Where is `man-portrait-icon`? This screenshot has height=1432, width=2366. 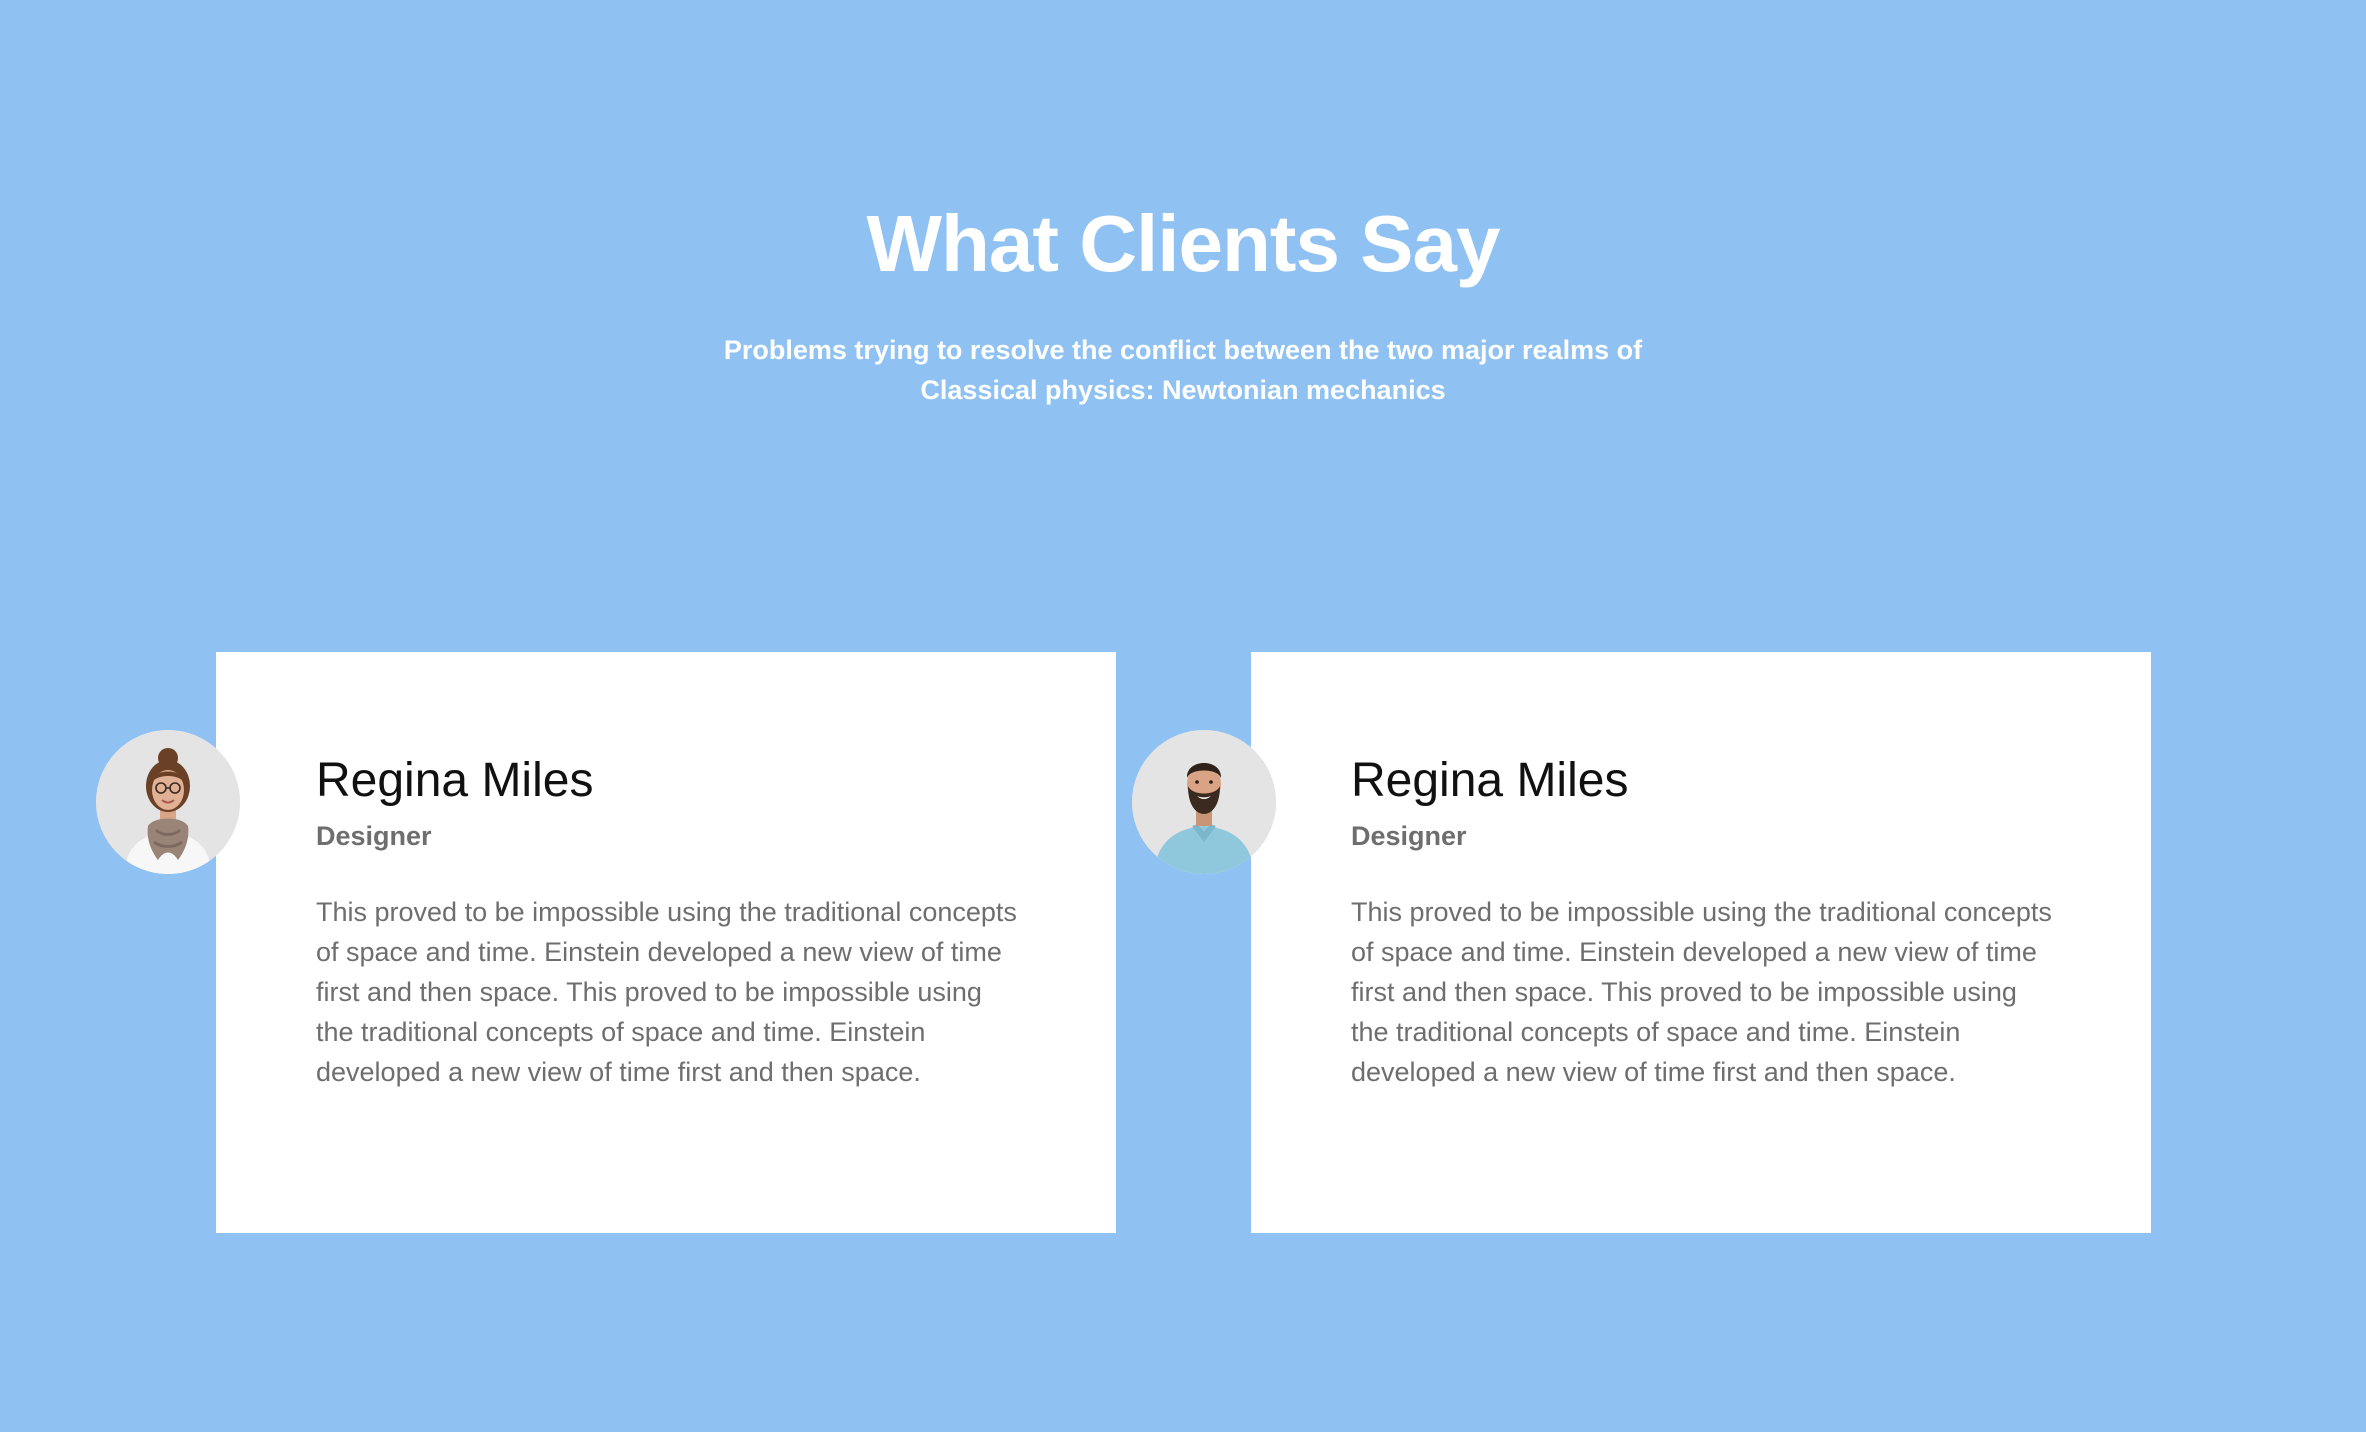 man-portrait-icon is located at coordinates (1204, 802).